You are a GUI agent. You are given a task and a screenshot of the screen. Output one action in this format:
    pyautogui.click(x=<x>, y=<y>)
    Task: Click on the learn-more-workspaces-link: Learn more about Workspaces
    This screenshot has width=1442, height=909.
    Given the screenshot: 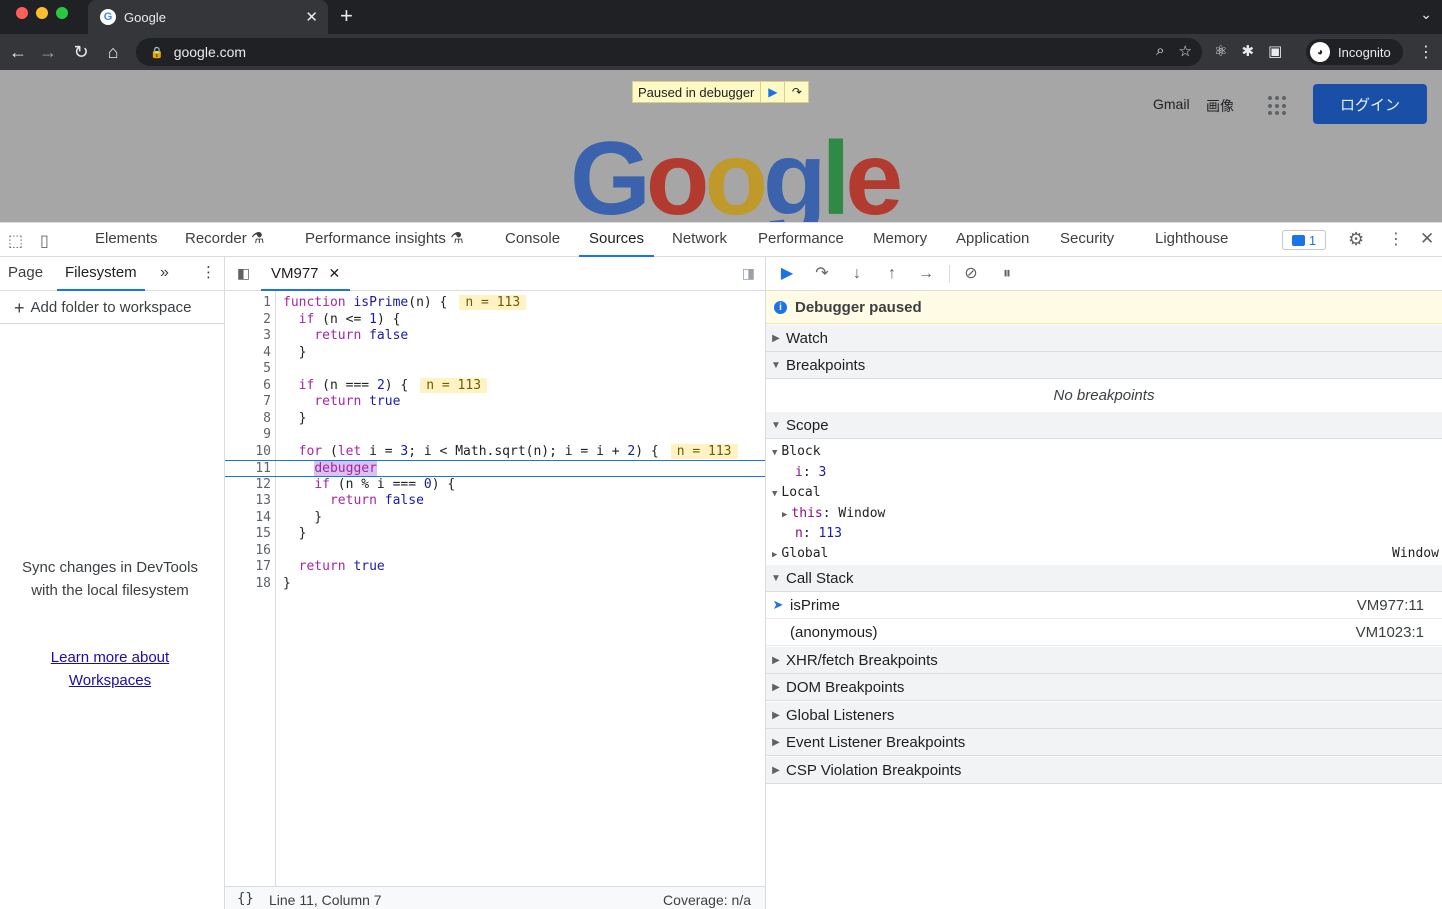 What is the action you would take?
    pyautogui.click(x=110, y=669)
    